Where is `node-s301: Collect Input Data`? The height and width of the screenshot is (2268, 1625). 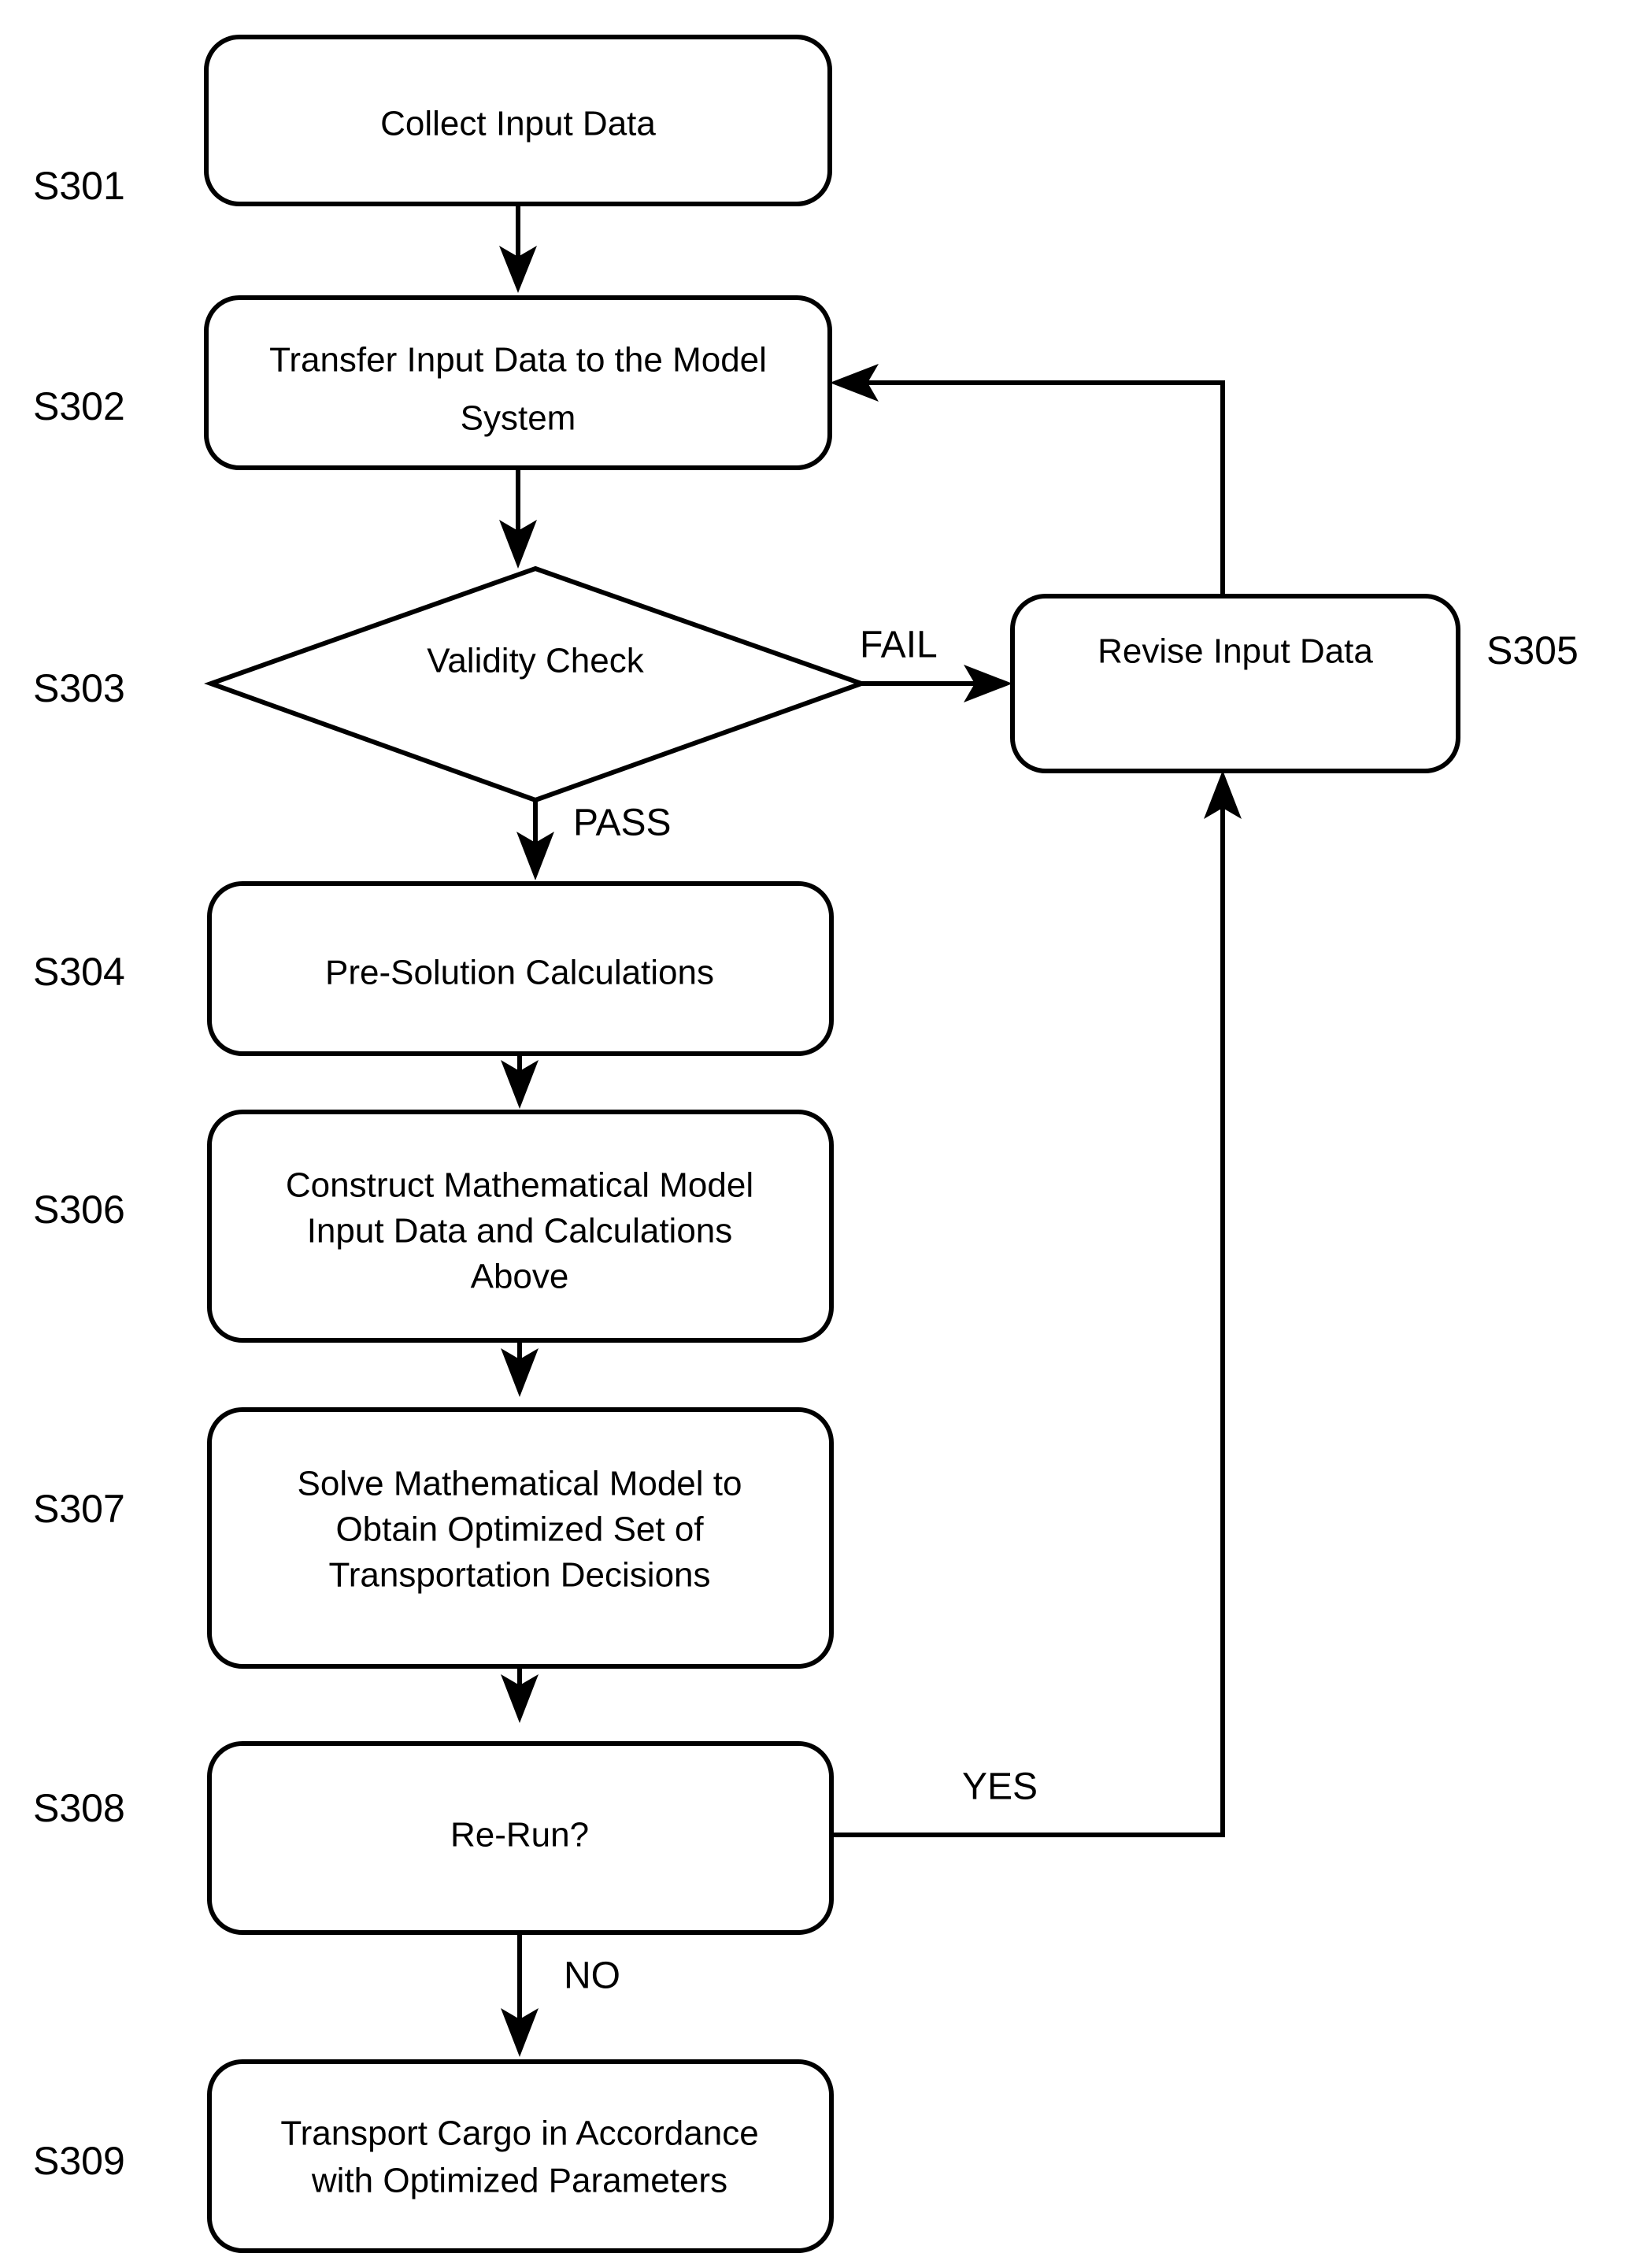 node-s301: Collect Input Data is located at coordinates (518, 120).